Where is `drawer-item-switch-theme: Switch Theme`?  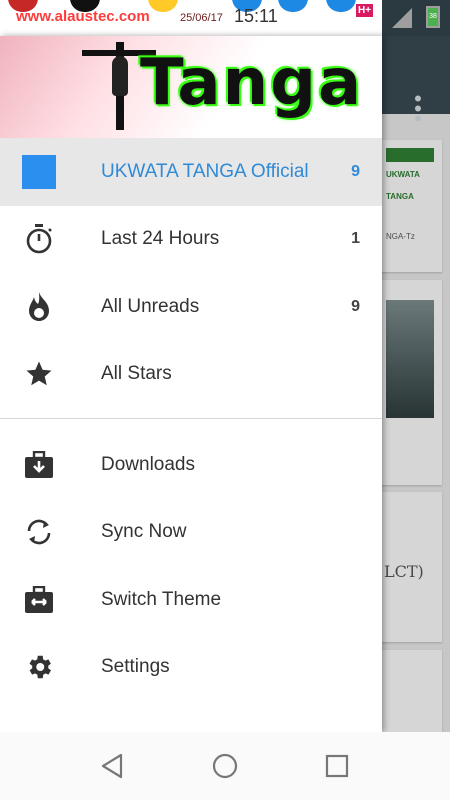 drawer-item-switch-theme: Switch Theme is located at coordinates (191, 600).